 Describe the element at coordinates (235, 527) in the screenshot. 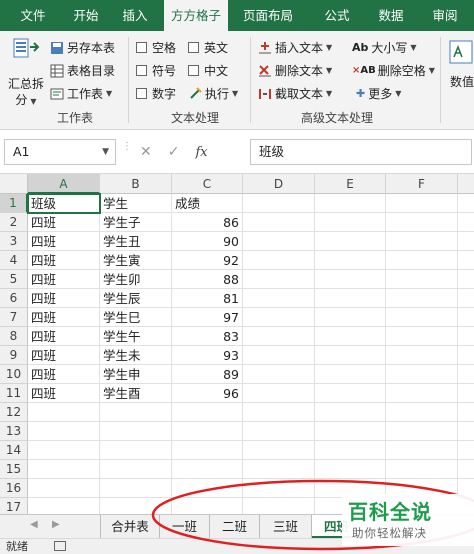

I see `sheet-tab-class-2: 二班` at that location.